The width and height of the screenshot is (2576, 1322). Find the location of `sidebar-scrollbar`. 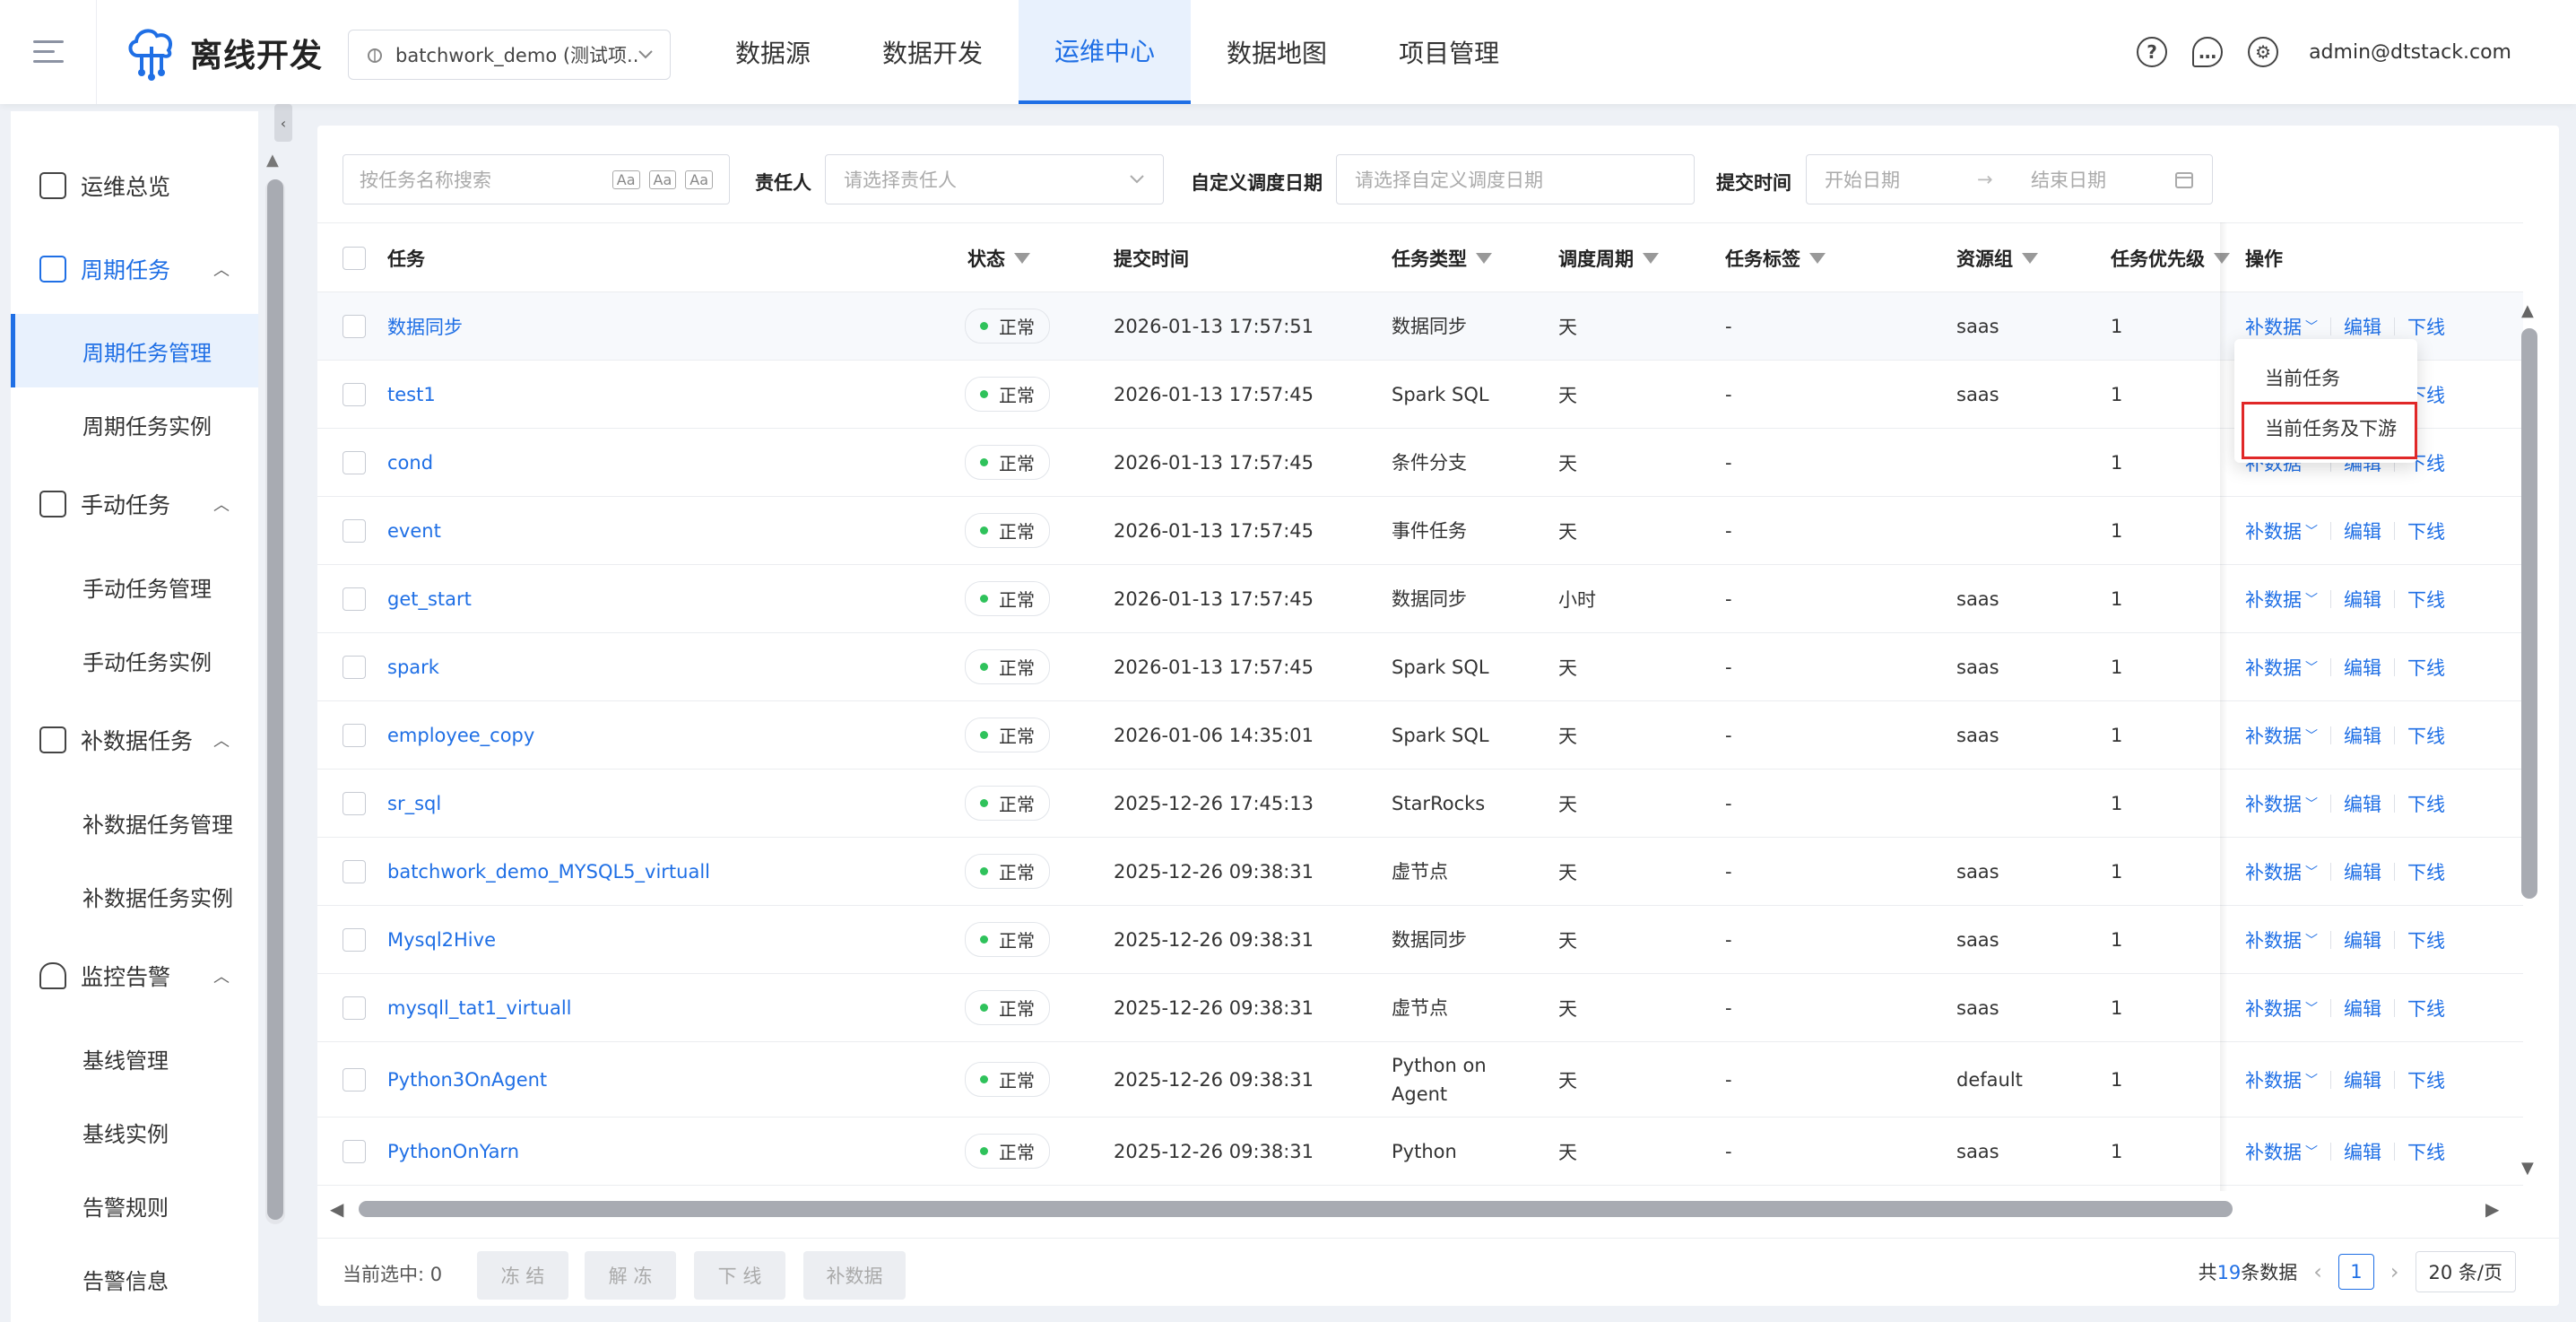

sidebar-scrollbar is located at coordinates (275, 701).